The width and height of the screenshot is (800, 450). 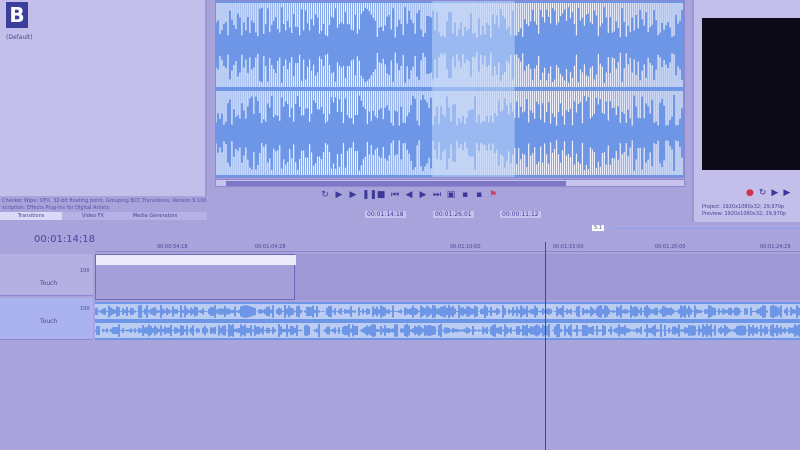 What do you see at coordinates (423, 195) in the screenshot?
I see `next-frame-icon: ▶` at bounding box center [423, 195].